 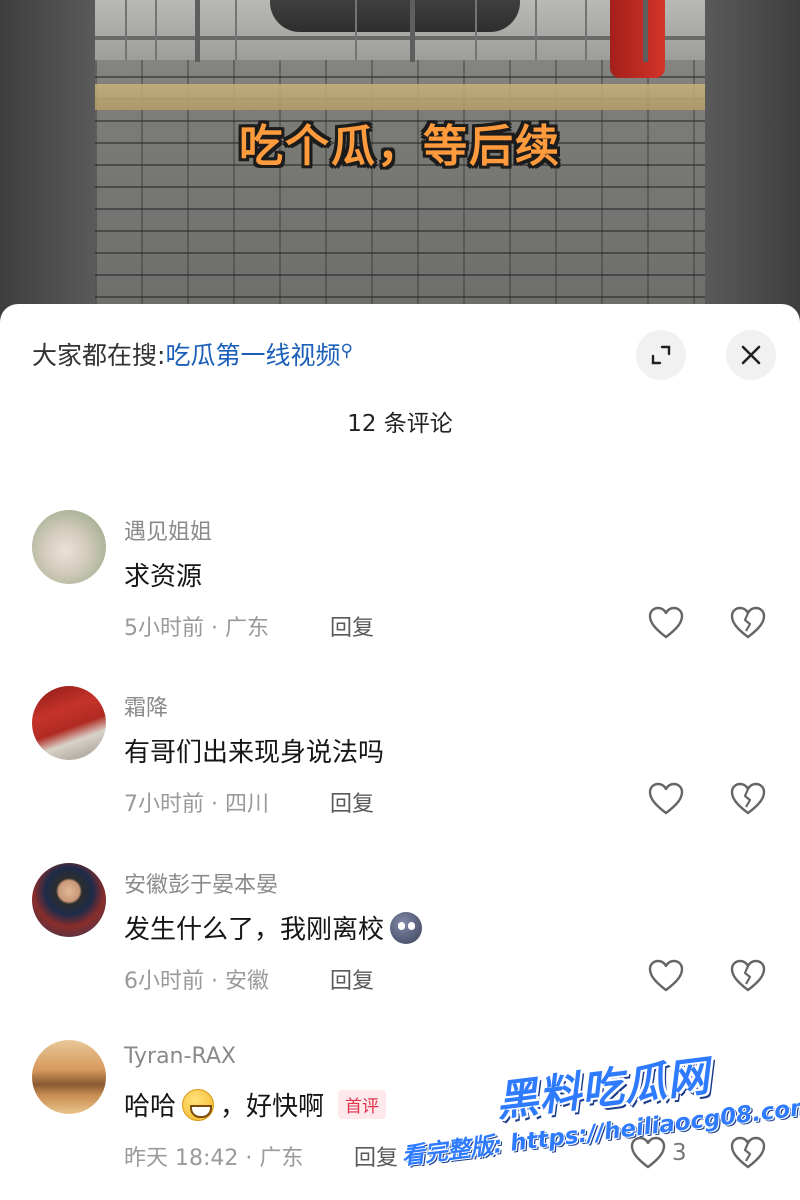 I want to click on close-icon, so click(x=751, y=355).